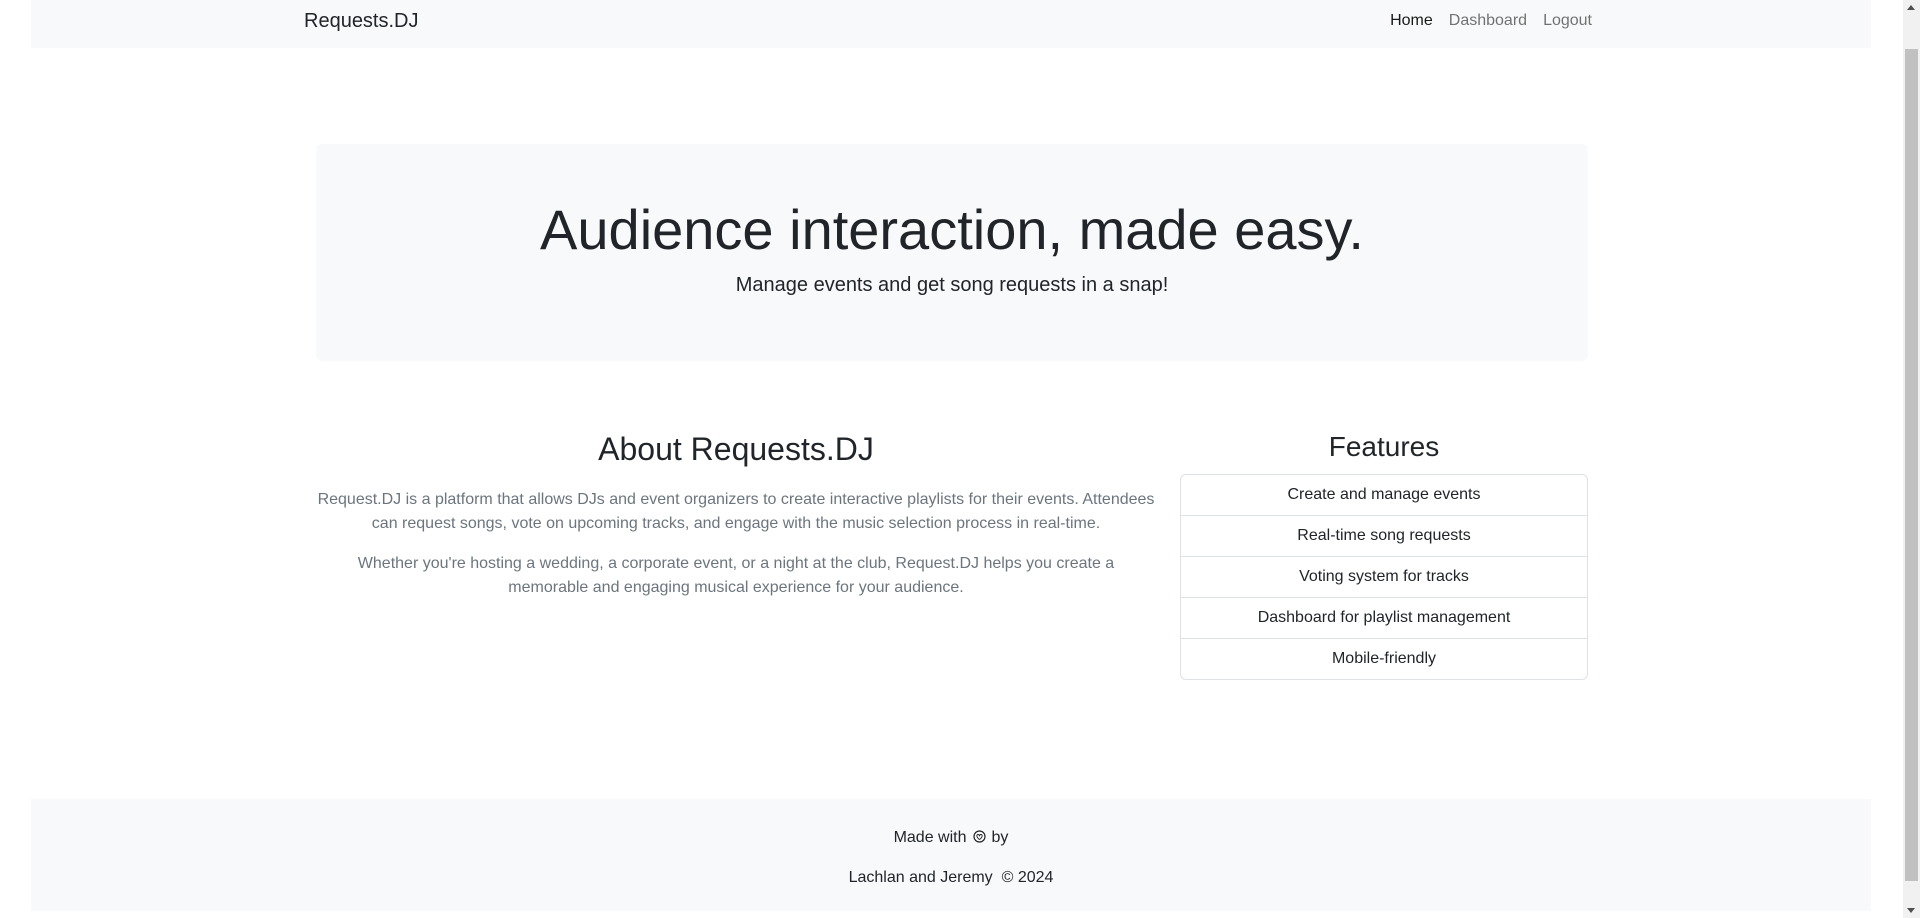 Image resolution: width=1920 pixels, height=918 pixels. Describe the element at coordinates (951, 855) in the screenshot. I see `footer: Made with by Lachlan and Jeremy © 2024` at that location.